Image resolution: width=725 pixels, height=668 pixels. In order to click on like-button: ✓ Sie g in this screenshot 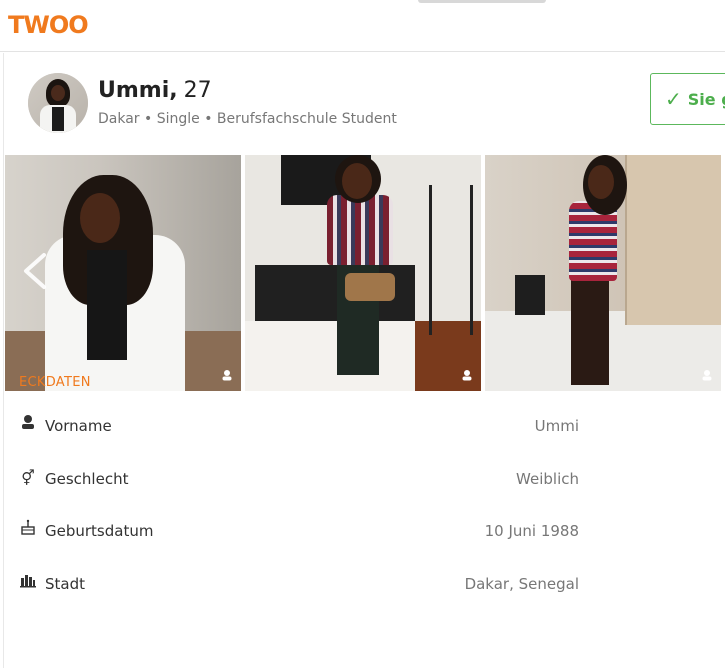, I will do `click(687, 99)`.